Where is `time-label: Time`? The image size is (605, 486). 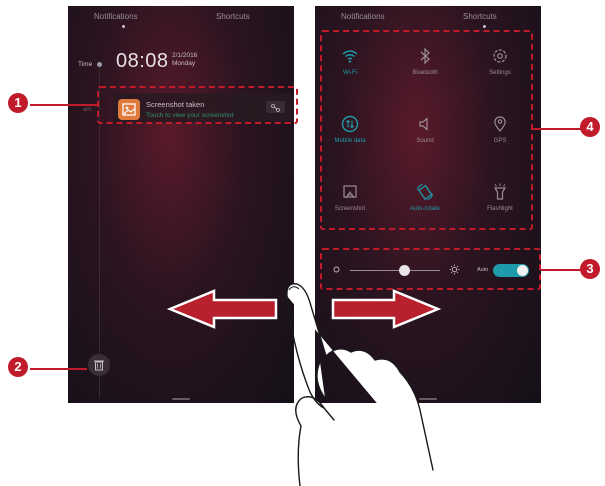 time-label: Time is located at coordinates (85, 64).